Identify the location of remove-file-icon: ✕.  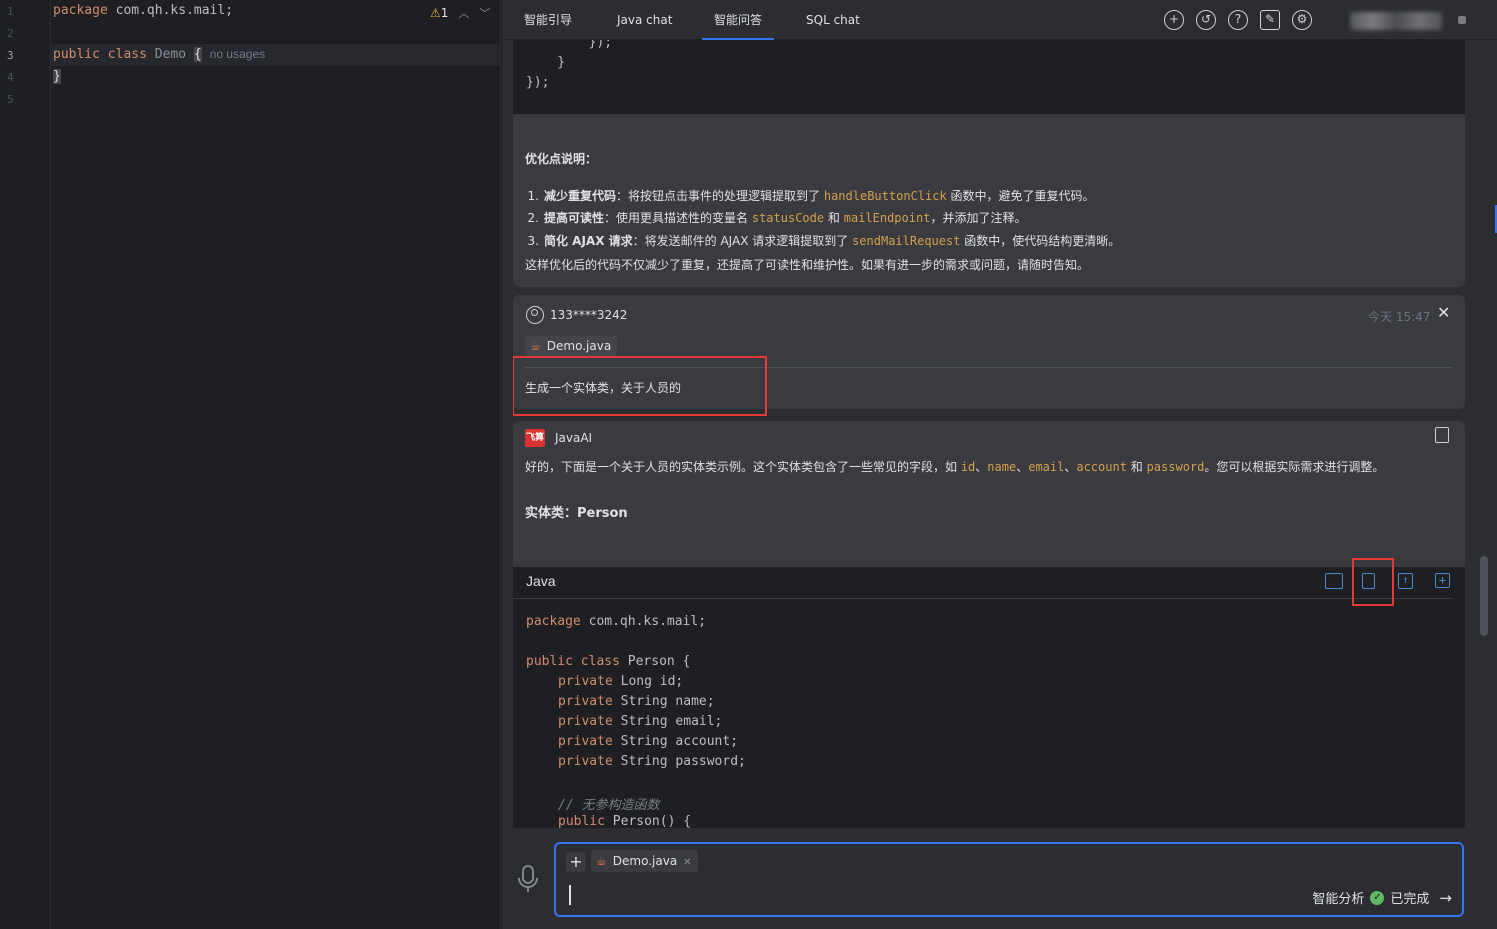
(687, 862).